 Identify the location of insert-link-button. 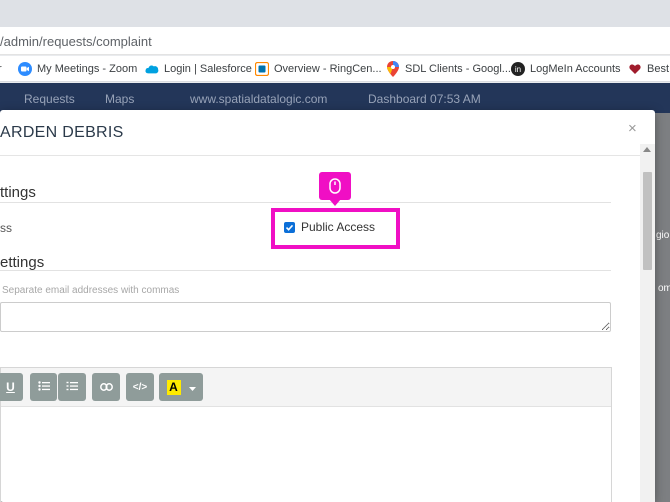
(106, 387).